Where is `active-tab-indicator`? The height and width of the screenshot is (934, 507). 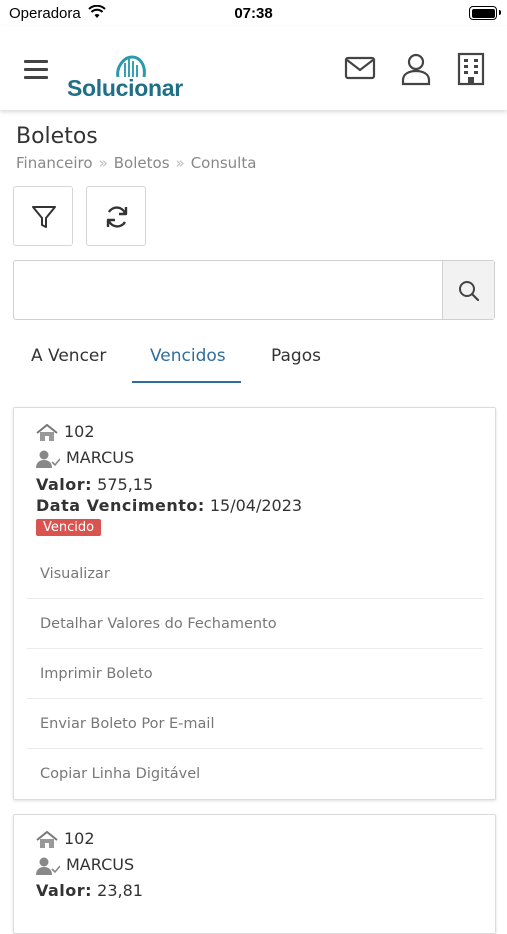
active-tab-indicator is located at coordinates (186, 382).